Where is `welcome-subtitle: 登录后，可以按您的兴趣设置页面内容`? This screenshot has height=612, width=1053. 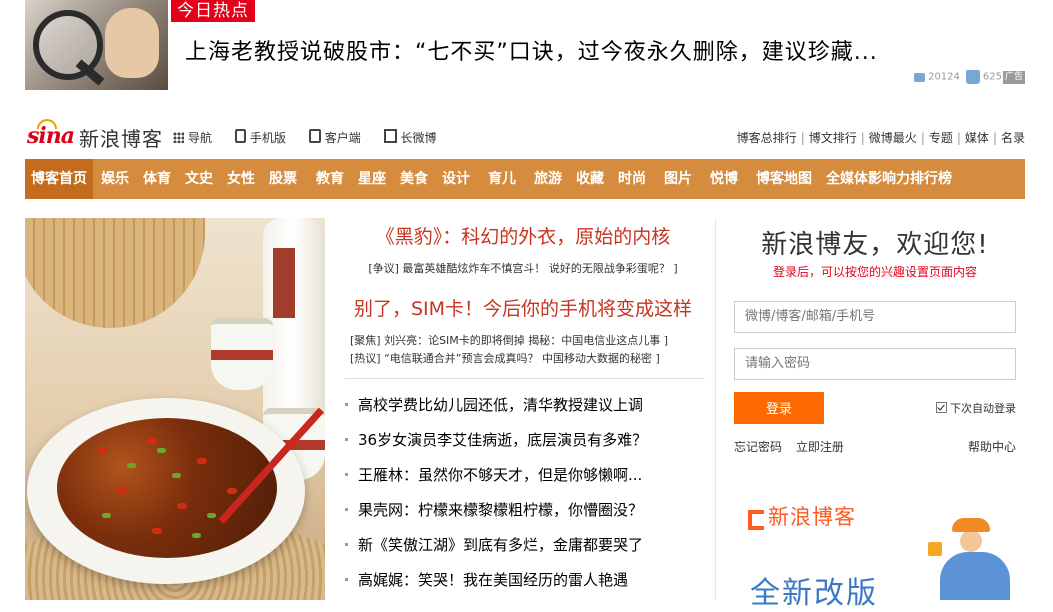 welcome-subtitle: 登录后，可以按您的兴趣设置页面内容 is located at coordinates (874, 272).